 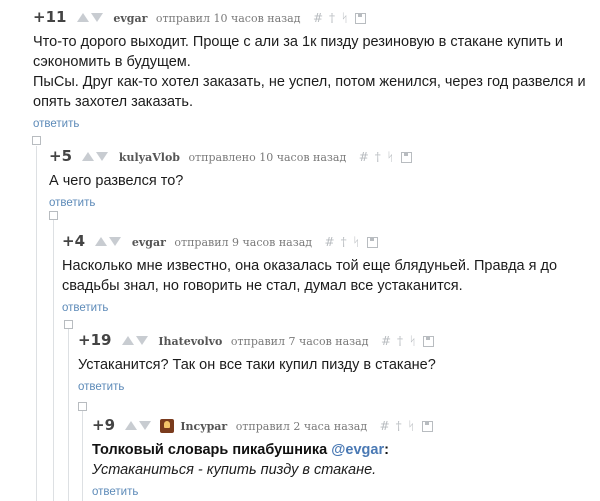 I want to click on comment-header: +9 Incypar отправил 2 часа назад #†ᛋ, so click(x=346, y=425).